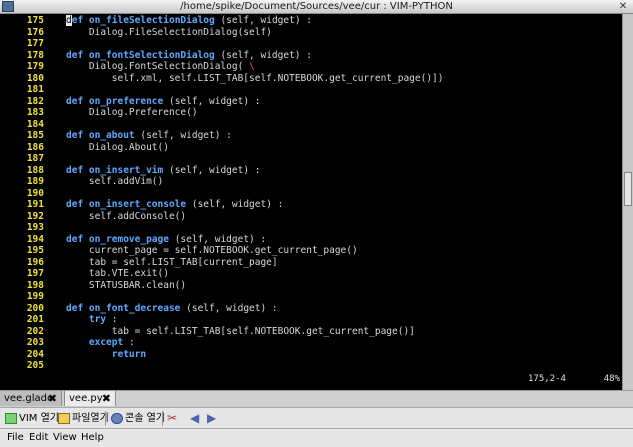 This screenshot has height=447, width=633. What do you see at coordinates (311, 274) in the screenshot?
I see `code-line: 197 tab.VTE.exit()` at bounding box center [311, 274].